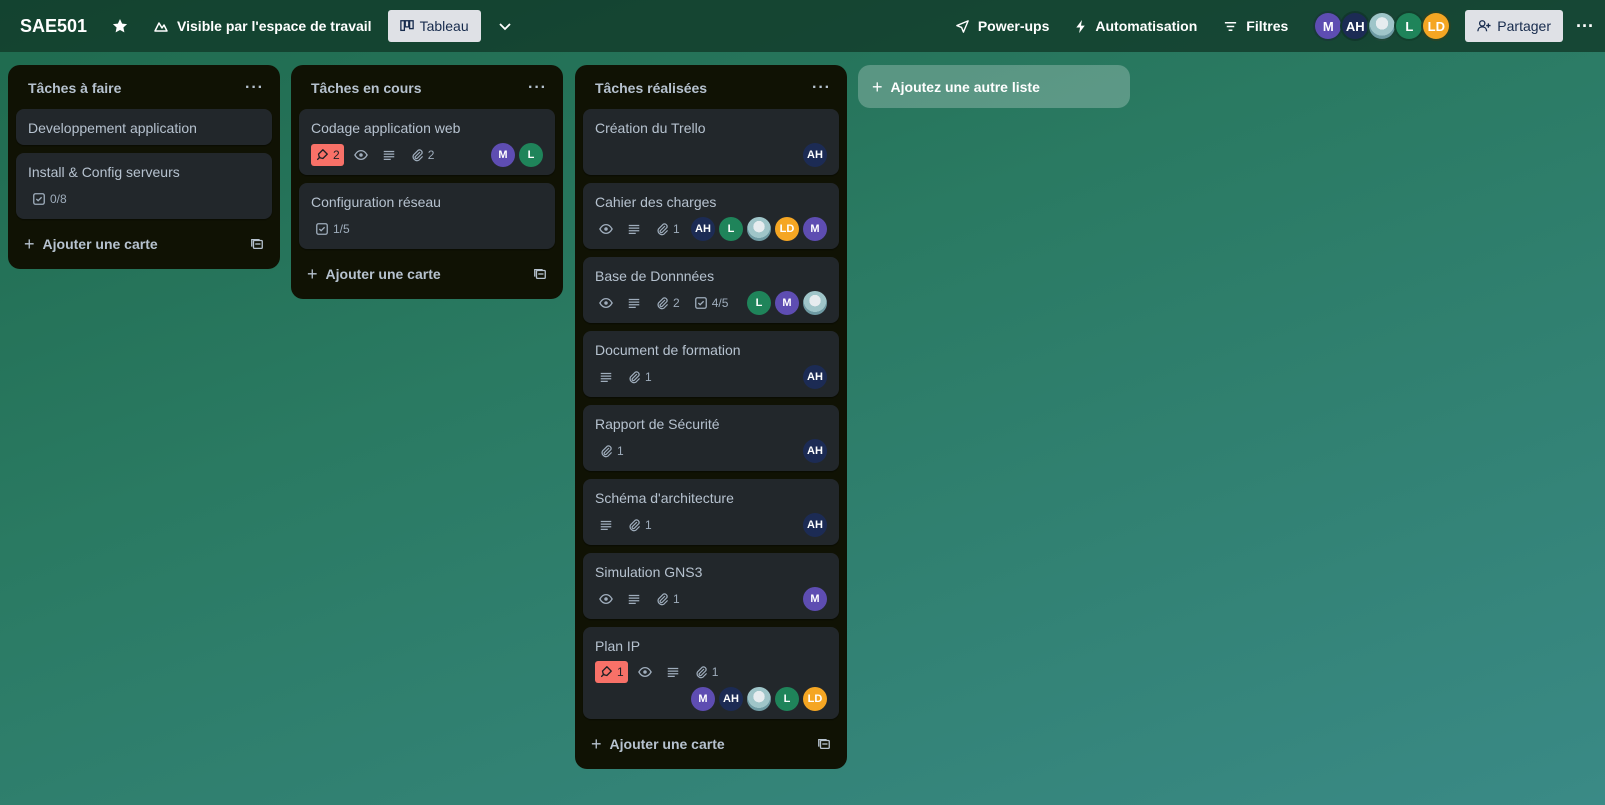 Image resolution: width=1605 pixels, height=805 pixels. I want to click on card: Developpement application, so click(144, 127).